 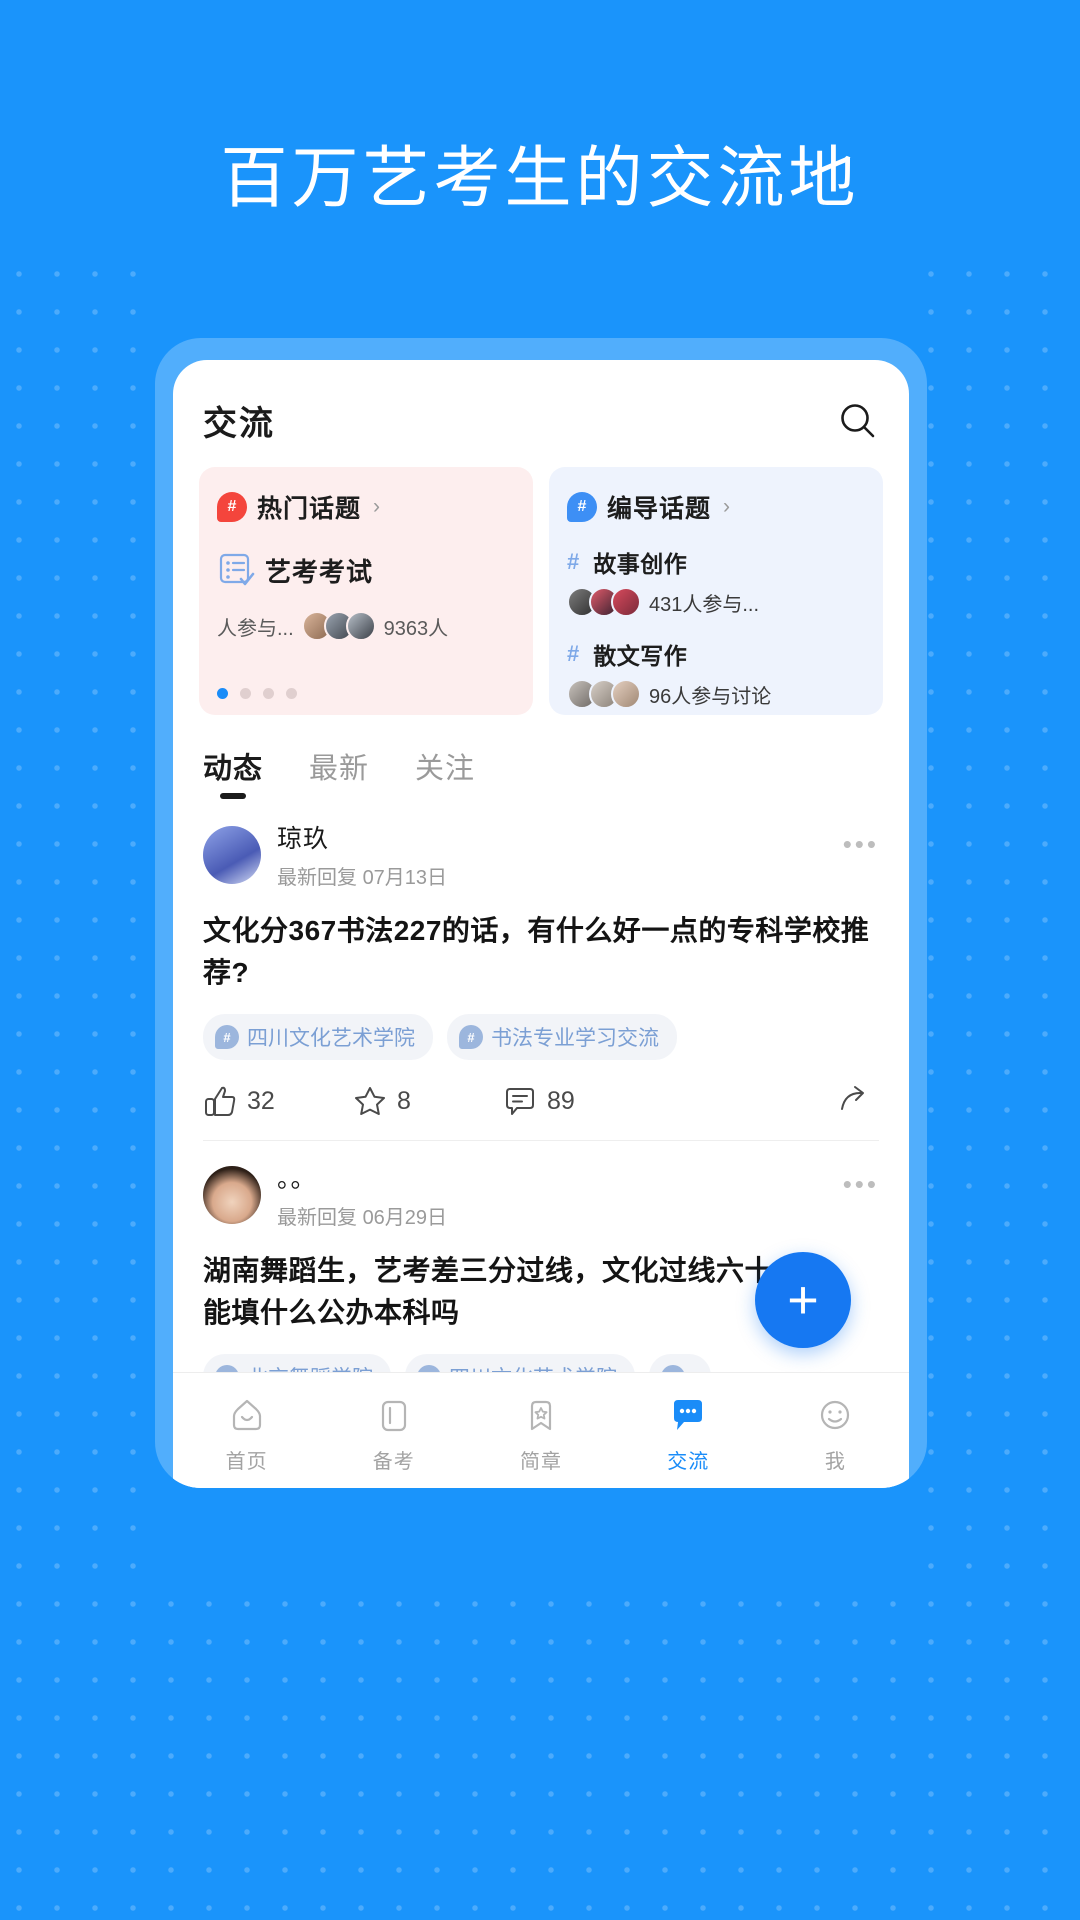 I want to click on director-topic-name: 故事创作, so click(x=640, y=564).